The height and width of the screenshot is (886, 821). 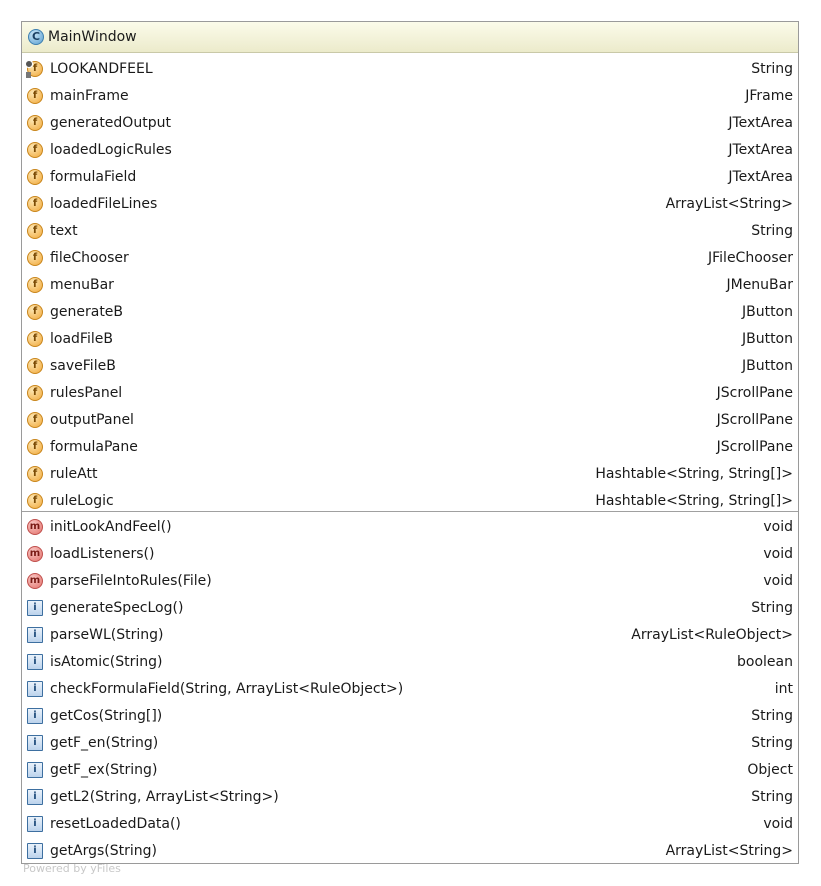 I want to click on method-row-name: getF_en(String), so click(x=104, y=742).